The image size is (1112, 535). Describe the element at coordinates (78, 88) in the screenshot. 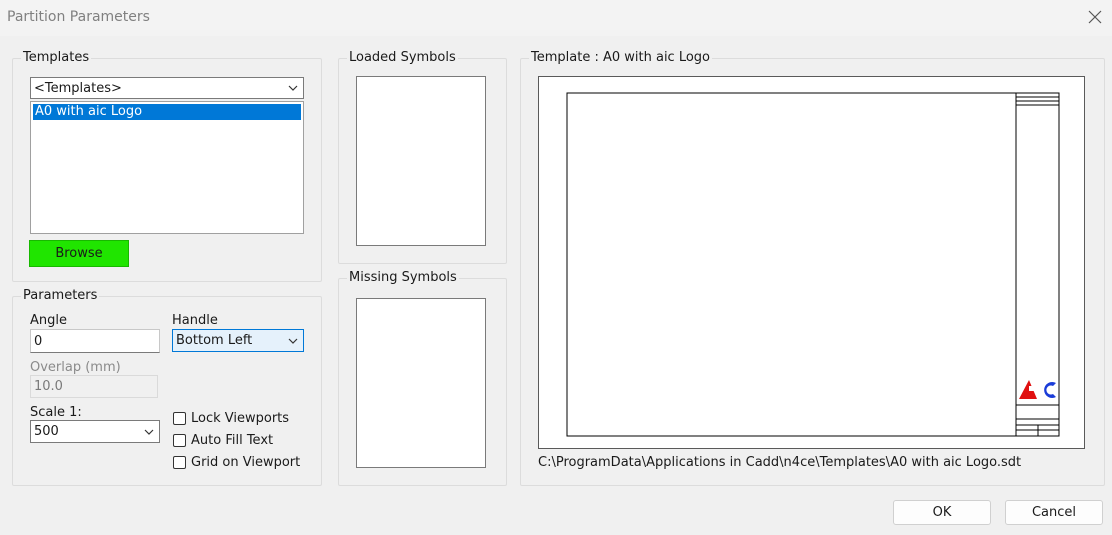

I see `templates-dropdown-value: <Templates>` at that location.